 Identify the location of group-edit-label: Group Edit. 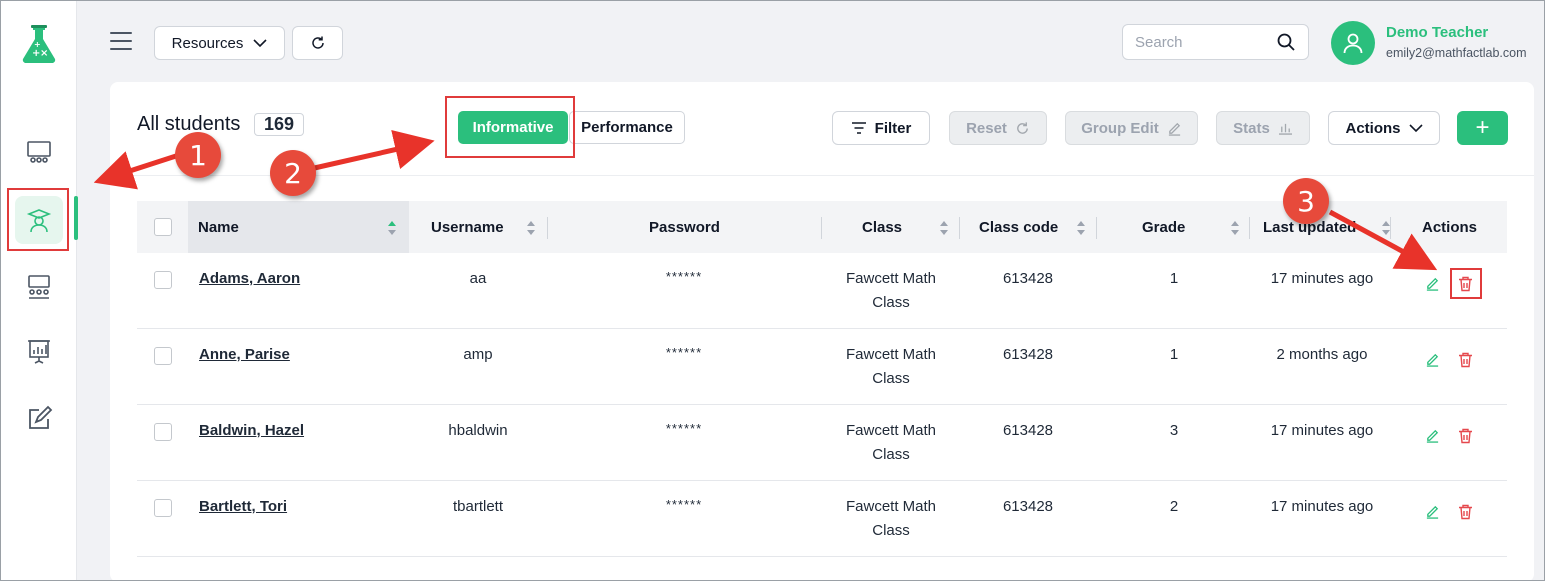
(1120, 128).